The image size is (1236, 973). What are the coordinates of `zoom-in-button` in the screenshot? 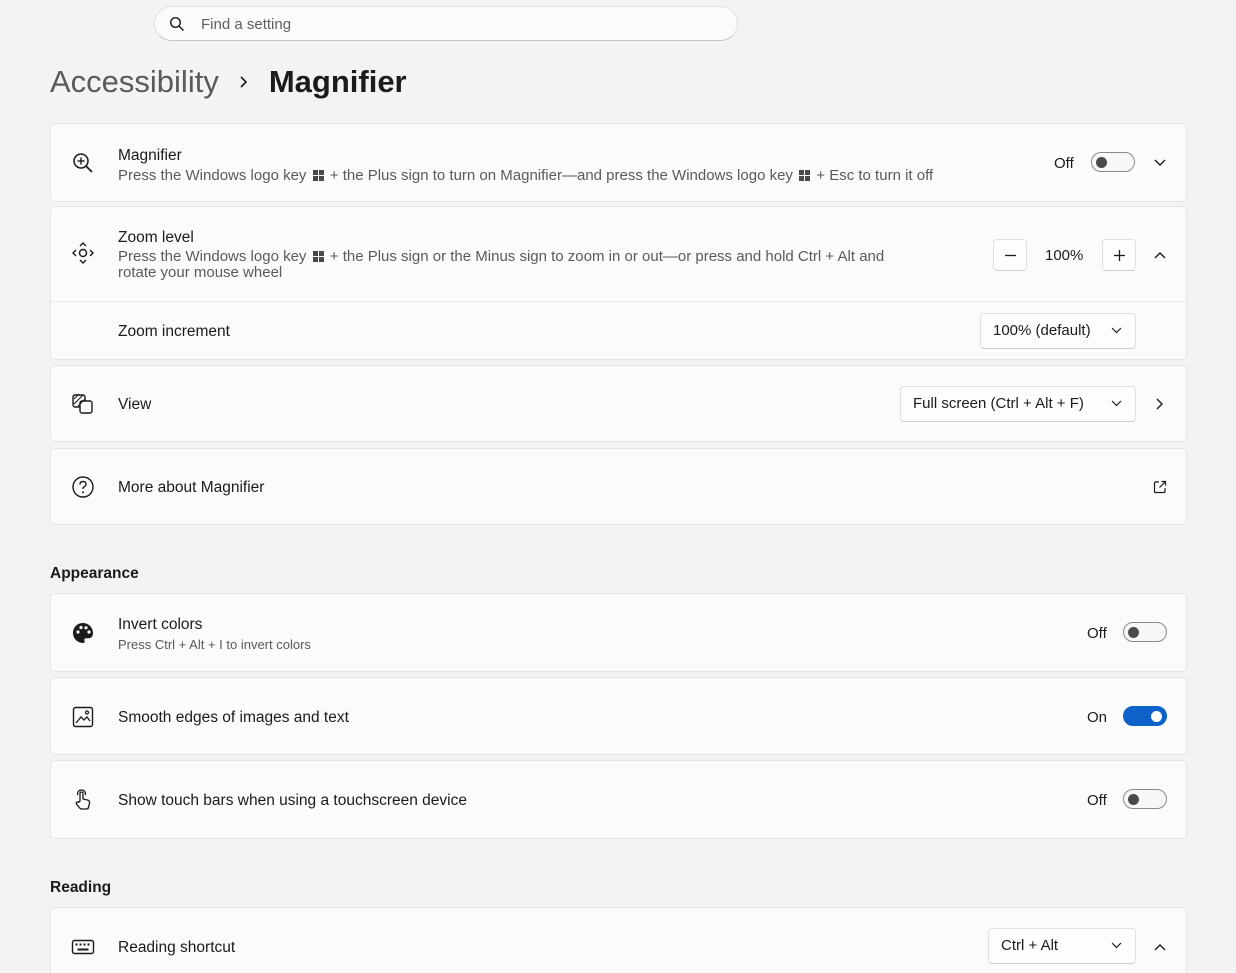 It's located at (1119, 255).